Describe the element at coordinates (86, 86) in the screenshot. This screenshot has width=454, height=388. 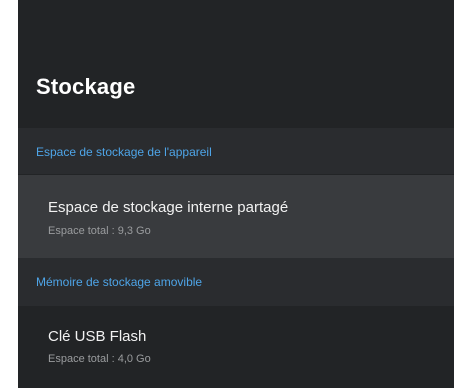
I see `page-title: Stockage` at that location.